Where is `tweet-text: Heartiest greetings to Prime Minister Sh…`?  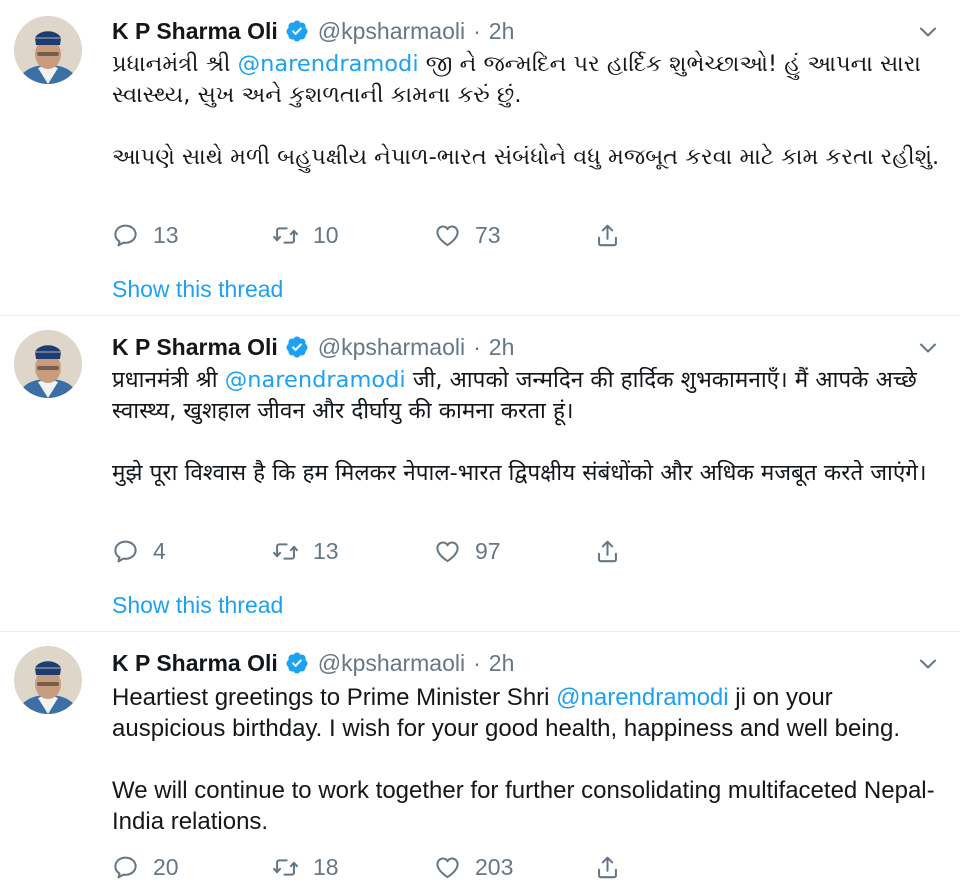
tweet-text: Heartiest greetings to Prime Minister Sh… is located at coordinates (527, 759).